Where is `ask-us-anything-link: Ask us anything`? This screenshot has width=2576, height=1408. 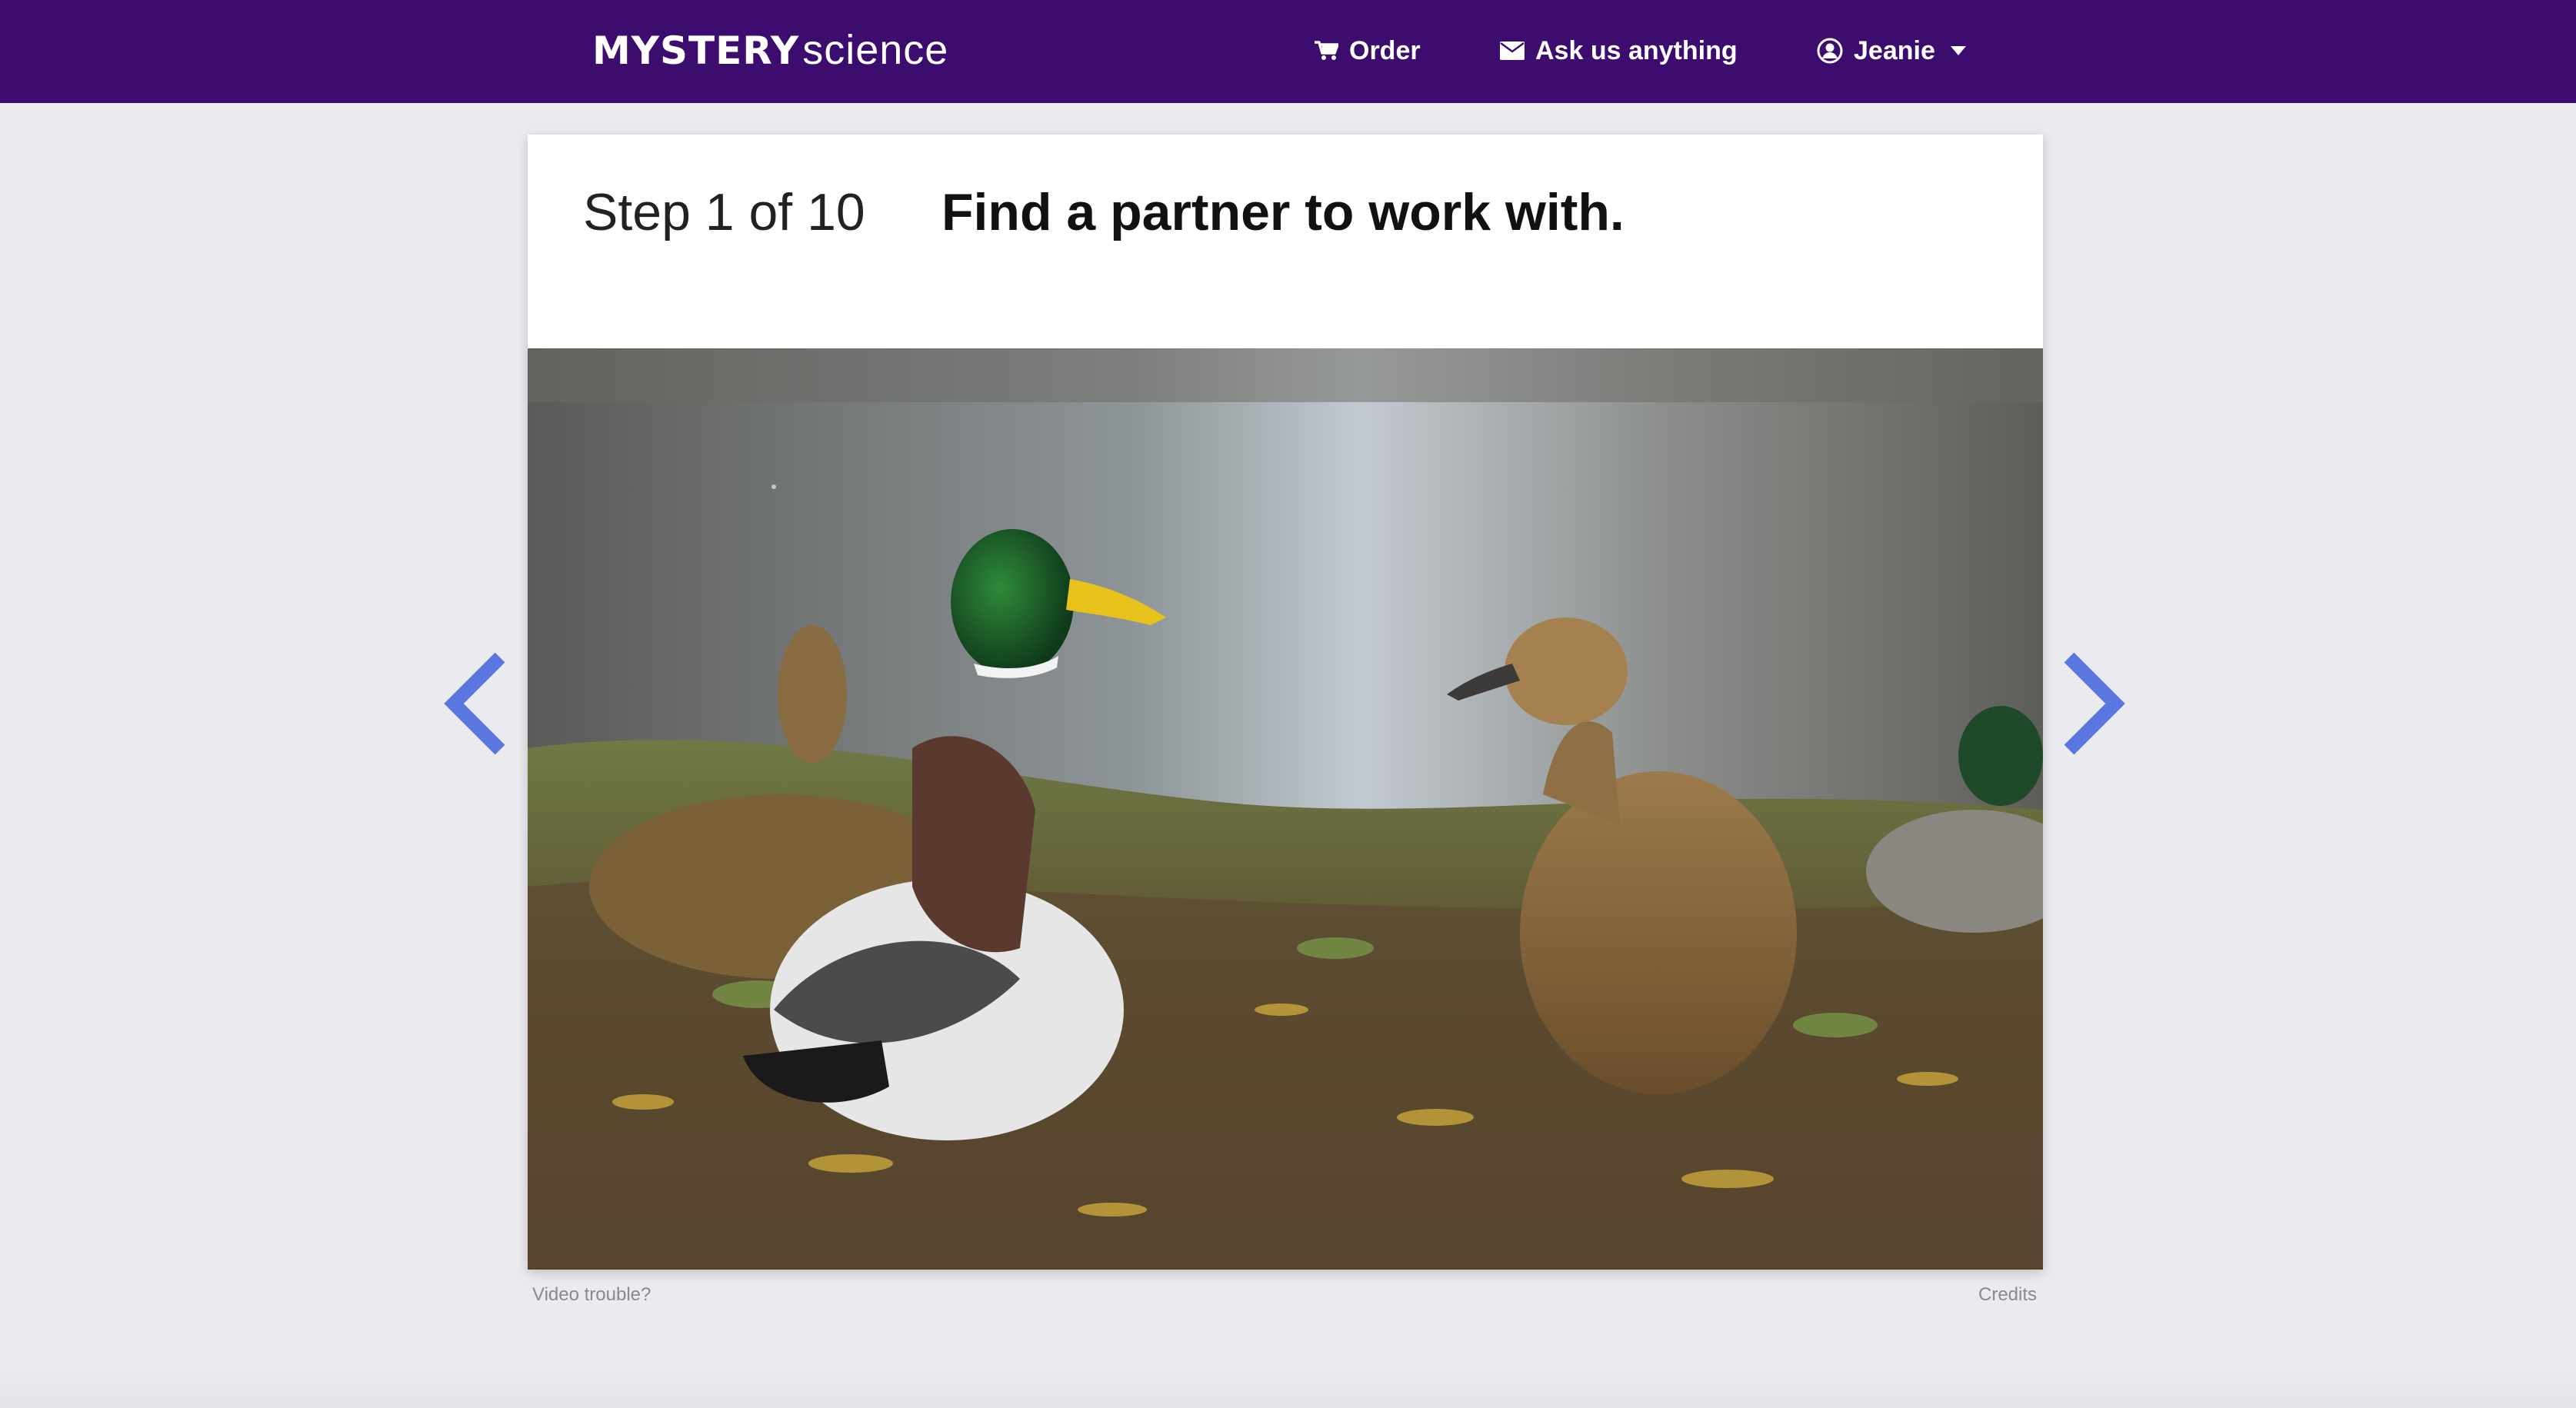 ask-us-anything-link: Ask us anything is located at coordinates (1619, 50).